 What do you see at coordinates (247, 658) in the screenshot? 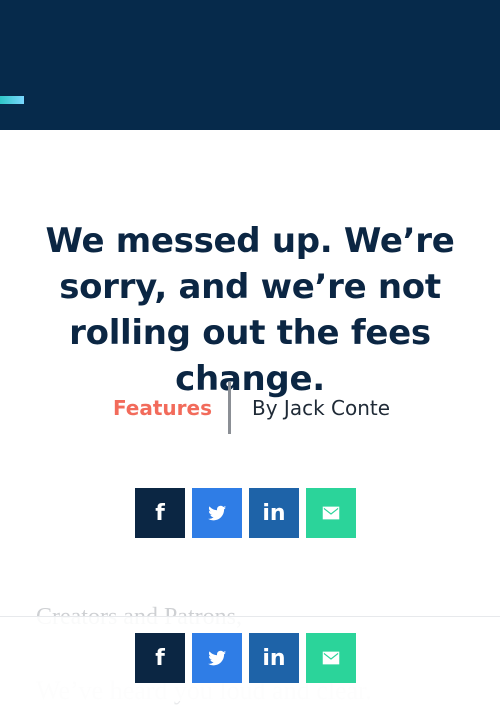
I see `share-row-bottom: f in` at bounding box center [247, 658].